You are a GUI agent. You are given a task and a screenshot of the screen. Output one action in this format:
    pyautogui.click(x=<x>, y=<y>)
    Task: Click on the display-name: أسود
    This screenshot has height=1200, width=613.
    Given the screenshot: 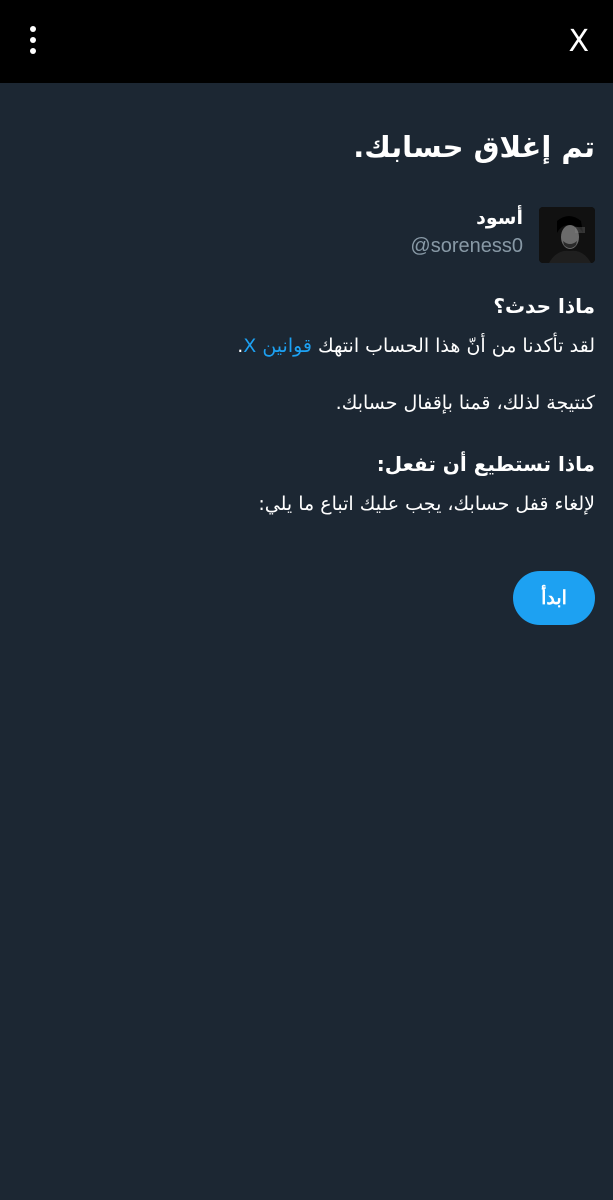 What is the action you would take?
    pyautogui.click(x=499, y=218)
    